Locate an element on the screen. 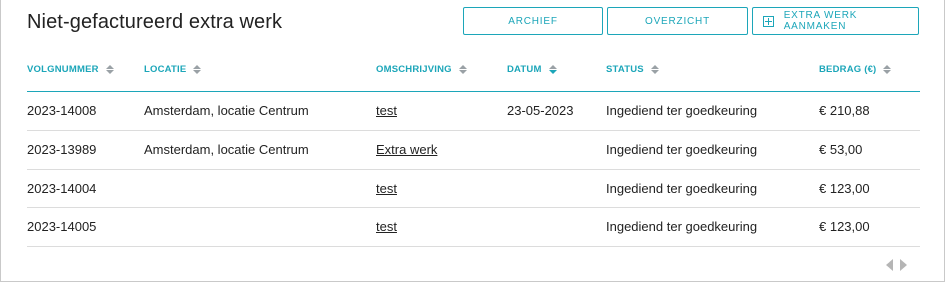 The width and height of the screenshot is (945, 283). header-divider is located at coordinates (473, 91).